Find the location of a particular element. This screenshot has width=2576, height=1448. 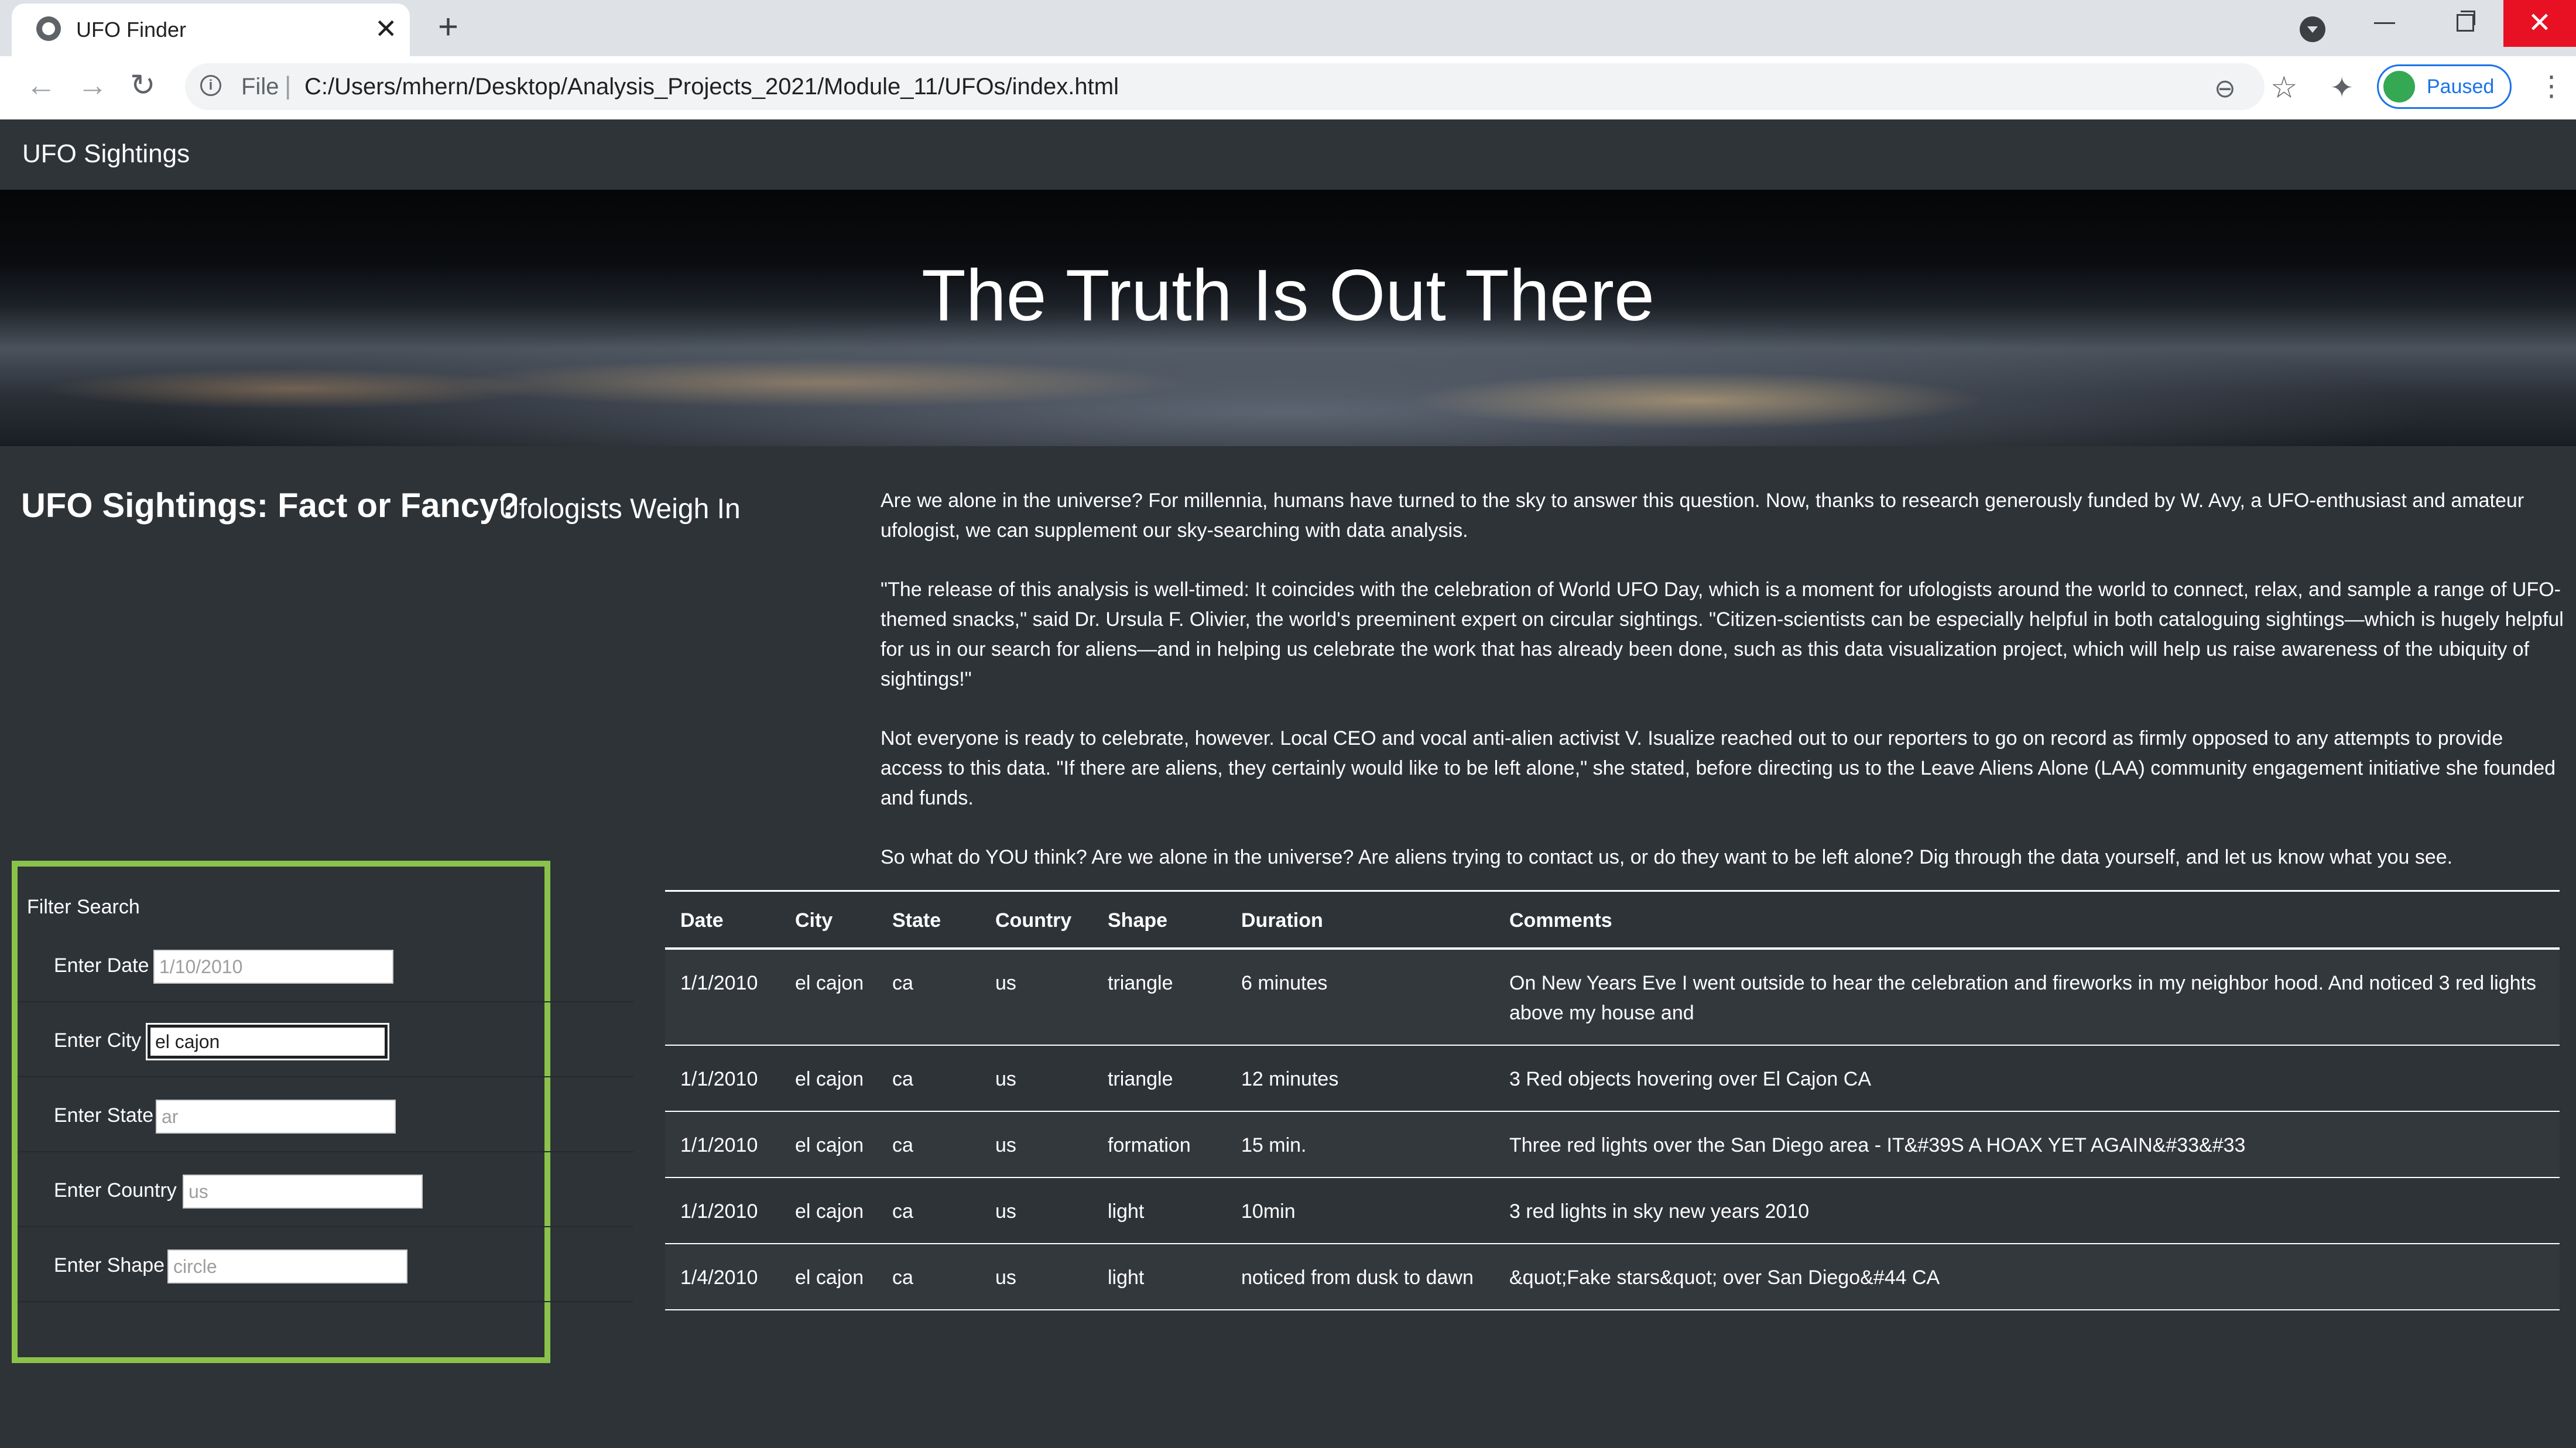

filter-row-city: Enter City is located at coordinates (325, 1039).